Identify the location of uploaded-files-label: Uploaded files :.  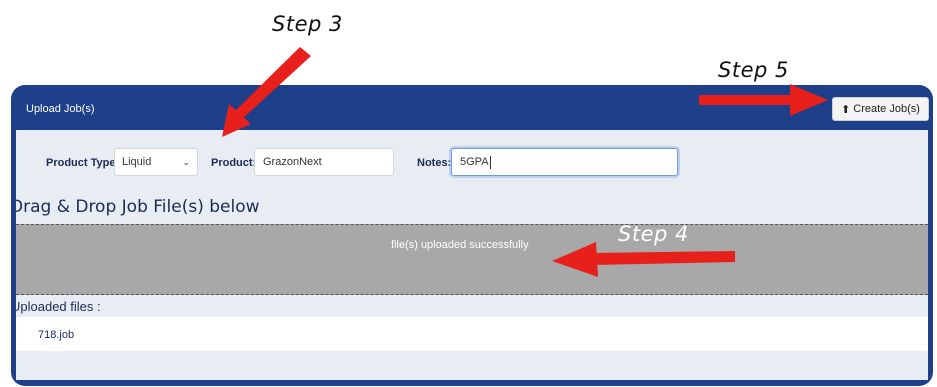
(58, 306).